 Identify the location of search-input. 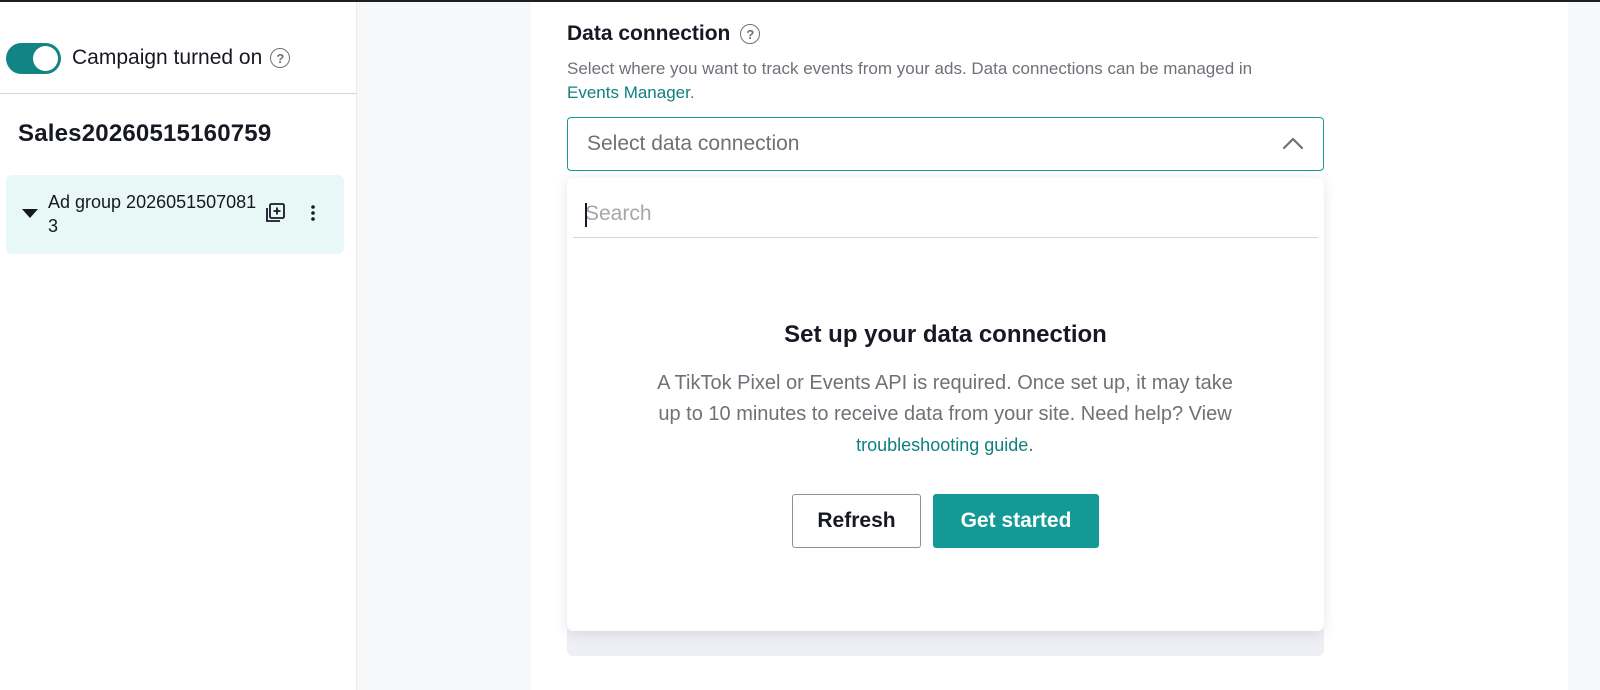
(945, 214).